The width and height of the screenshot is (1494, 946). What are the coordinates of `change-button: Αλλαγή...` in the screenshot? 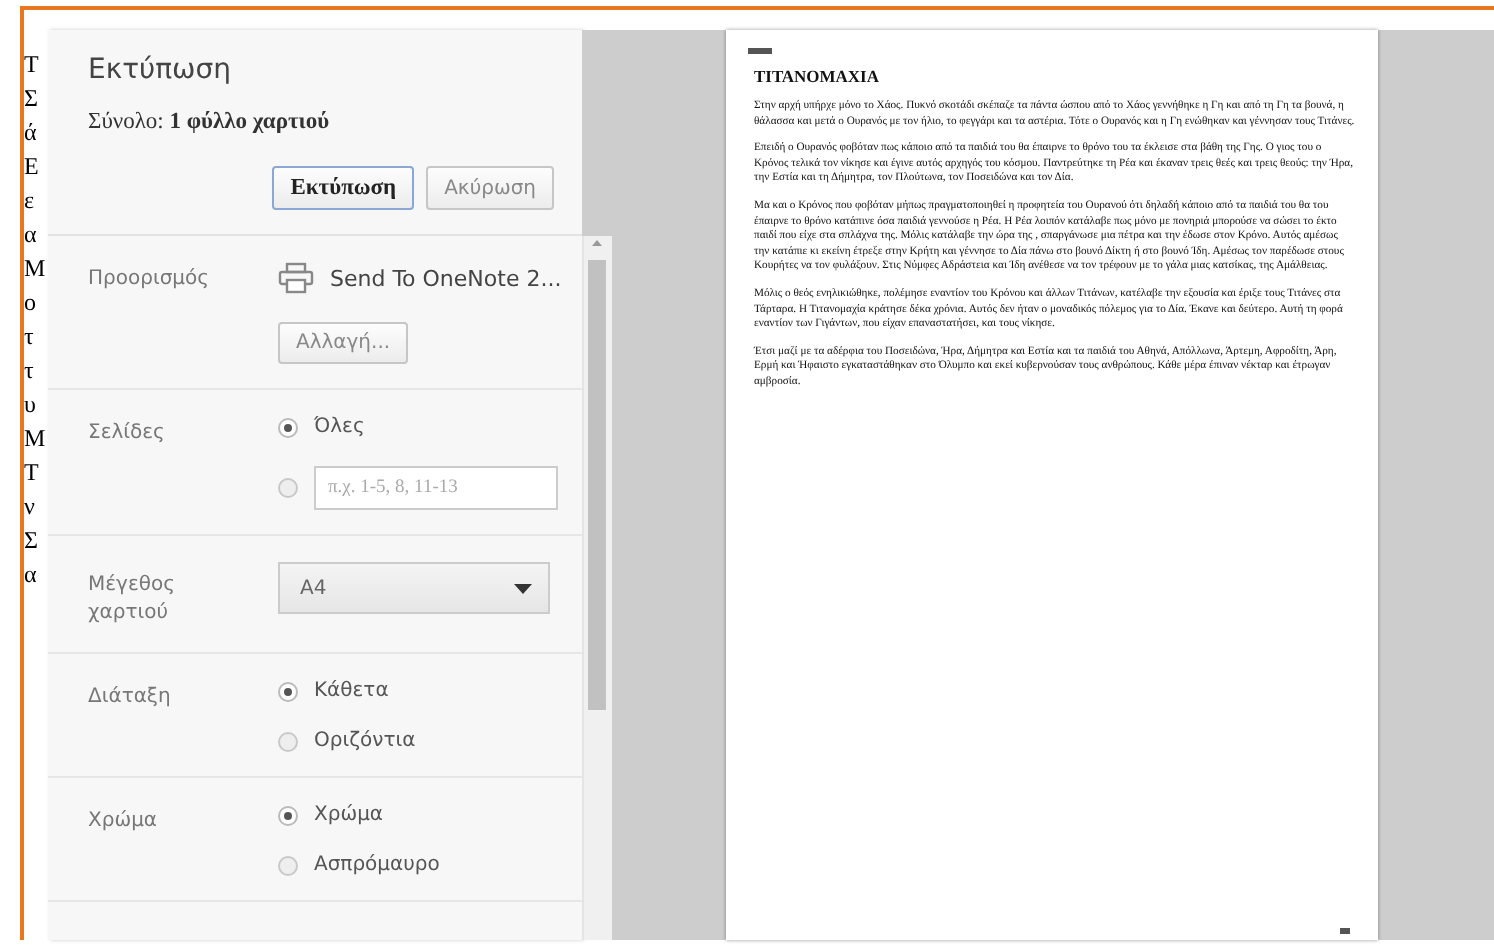 It's located at (343, 343).